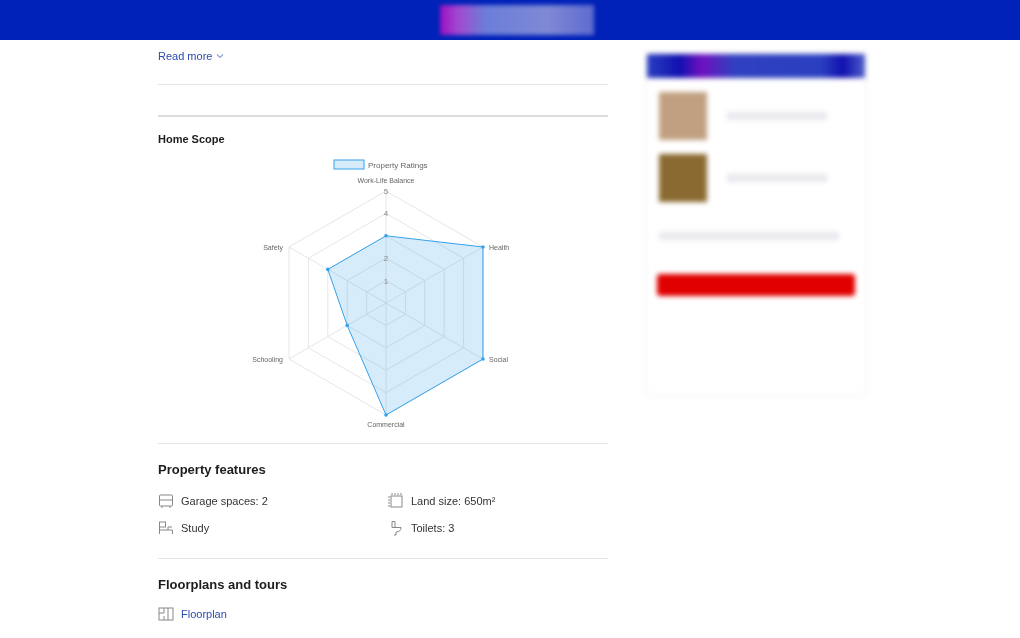  Describe the element at coordinates (223, 584) in the screenshot. I see `section-heading: Floorplans and tours` at that location.